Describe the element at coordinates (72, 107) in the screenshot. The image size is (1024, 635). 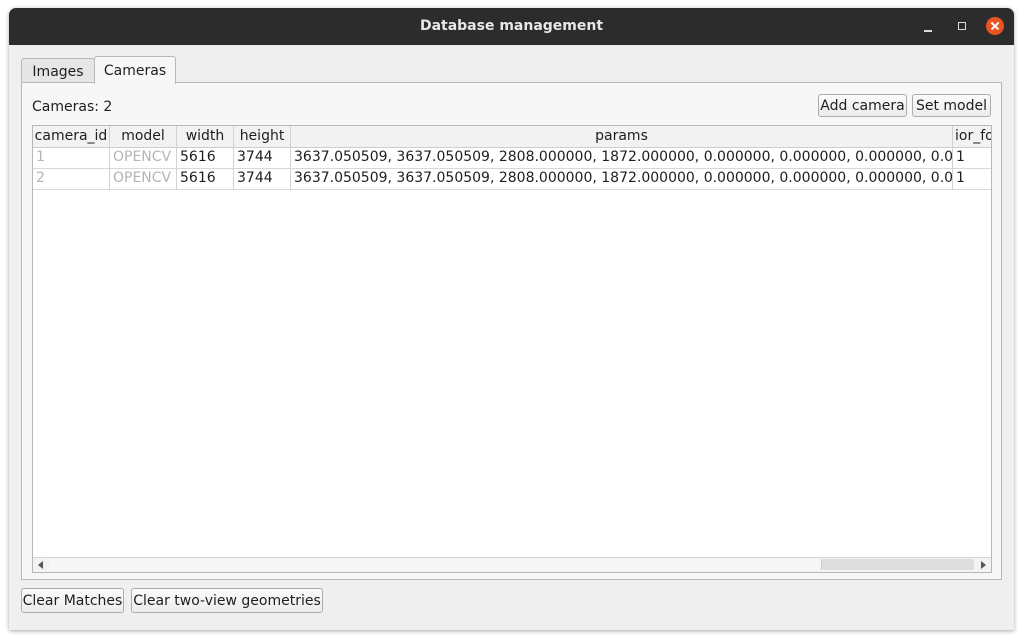
I see `cameras-count-label: Cameras: 2` at that location.